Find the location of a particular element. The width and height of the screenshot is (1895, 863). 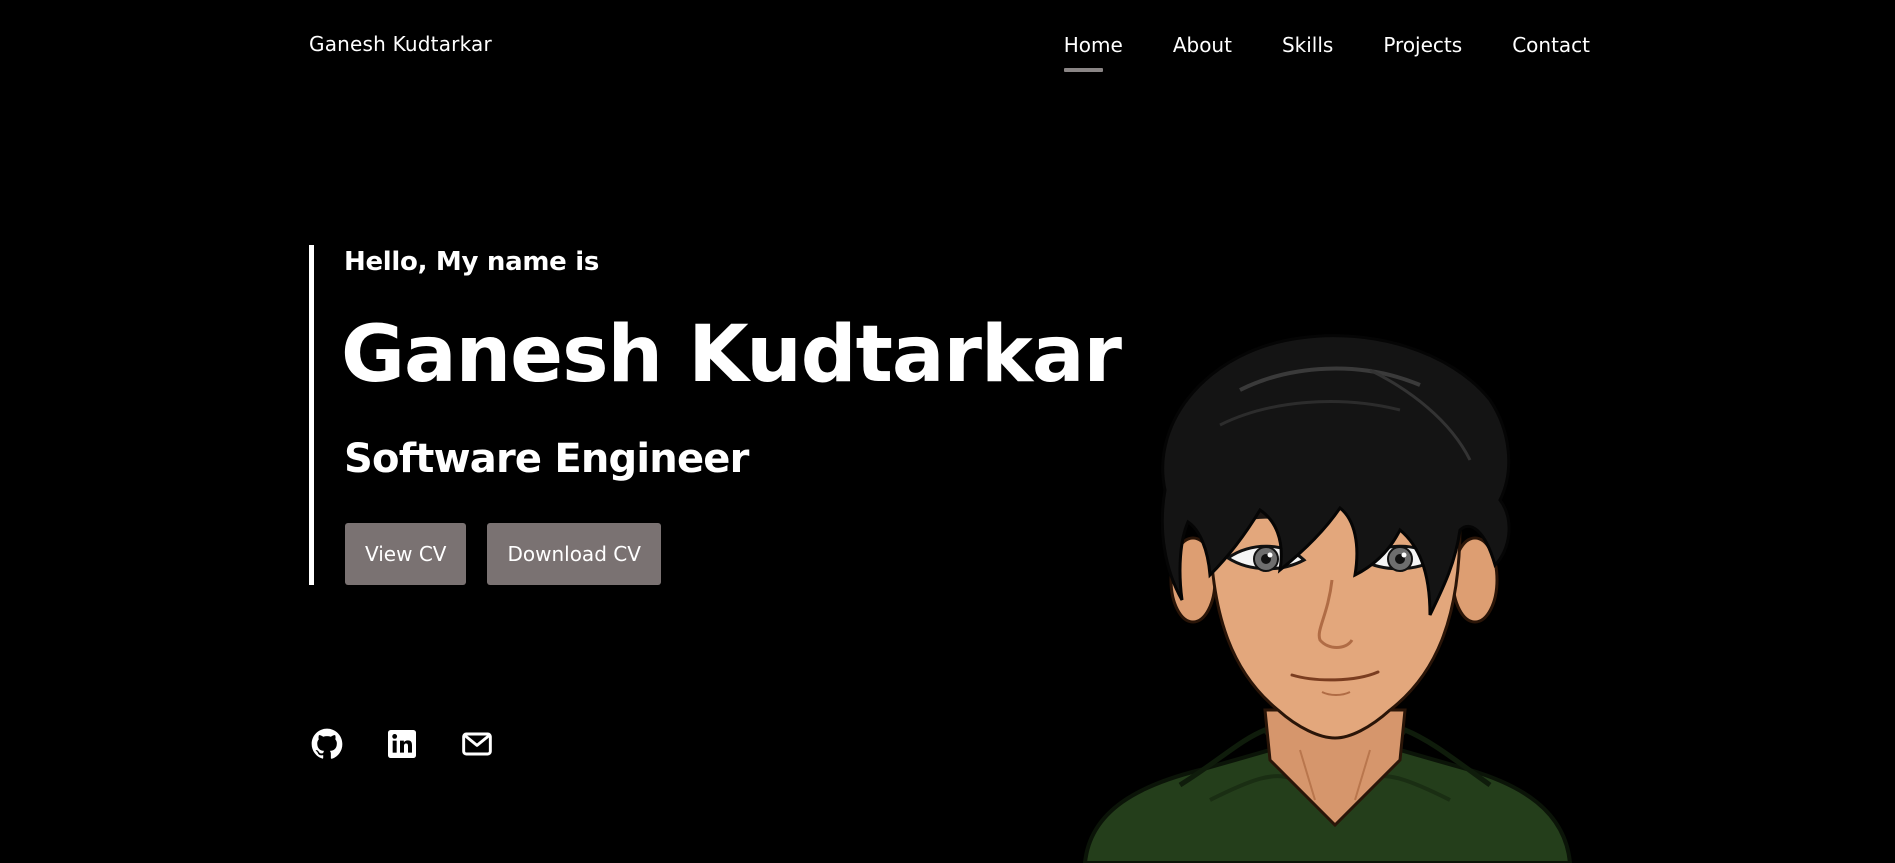

hero-buttons: View CV Download CV is located at coordinates (503, 554).